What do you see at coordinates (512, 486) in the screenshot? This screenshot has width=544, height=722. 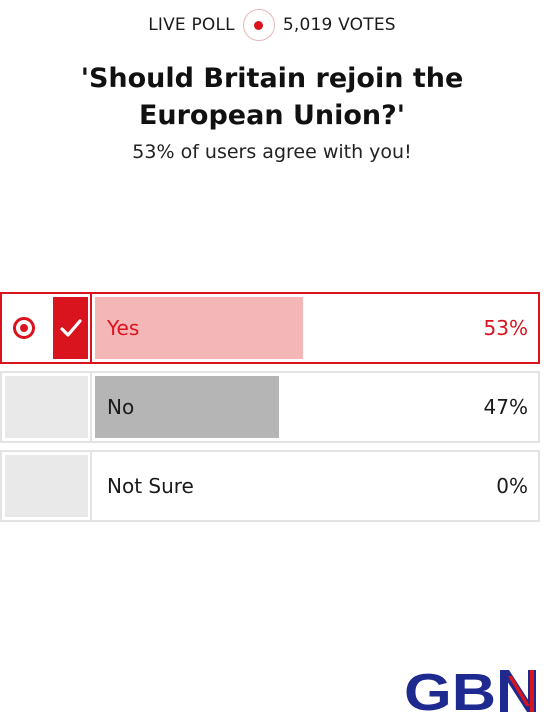 I see `option-percent: 0%` at bounding box center [512, 486].